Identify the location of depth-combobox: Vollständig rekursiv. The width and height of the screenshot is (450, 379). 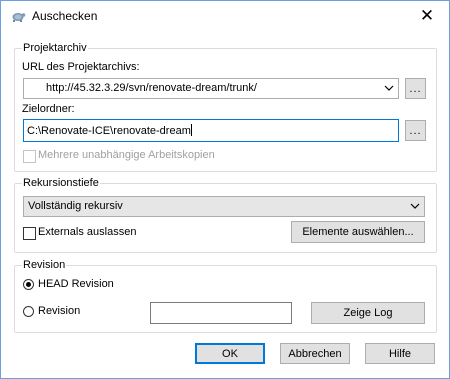
(224, 206).